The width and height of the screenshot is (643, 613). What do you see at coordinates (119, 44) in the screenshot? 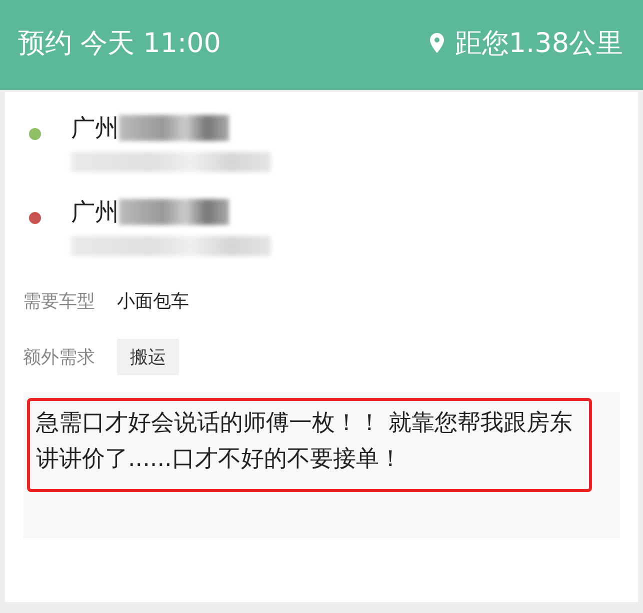
I see `booking-time: 预约 今天 11:00` at bounding box center [119, 44].